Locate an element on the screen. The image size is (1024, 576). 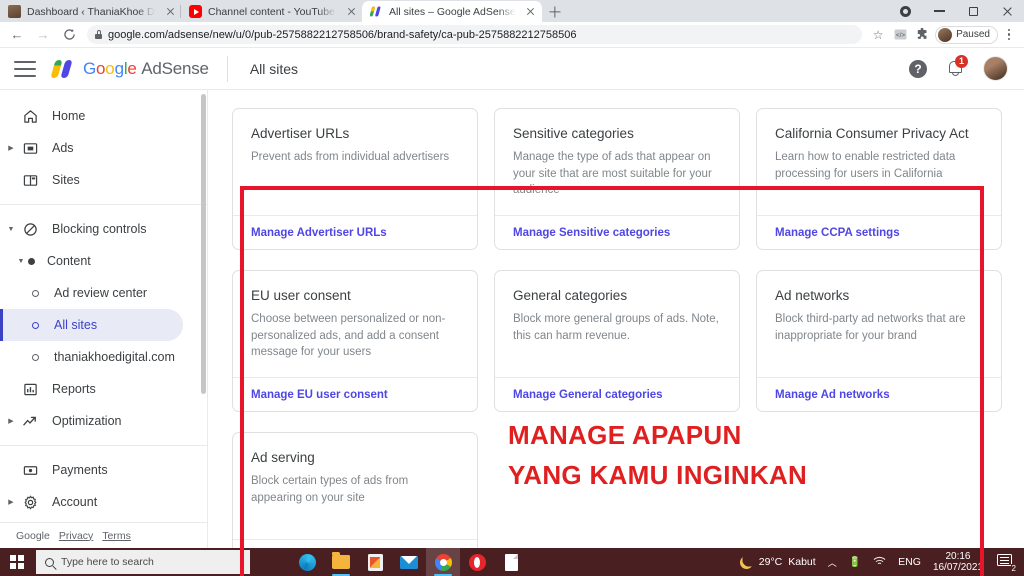
taskbar-clock: 20:16 16/07/2021 is located at coordinates (958, 562).